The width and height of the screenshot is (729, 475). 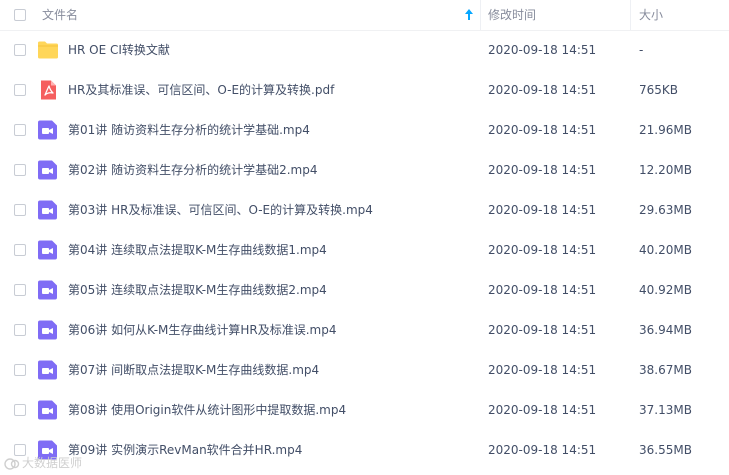 I want to click on select-all-checkbox, so click(x=20, y=15).